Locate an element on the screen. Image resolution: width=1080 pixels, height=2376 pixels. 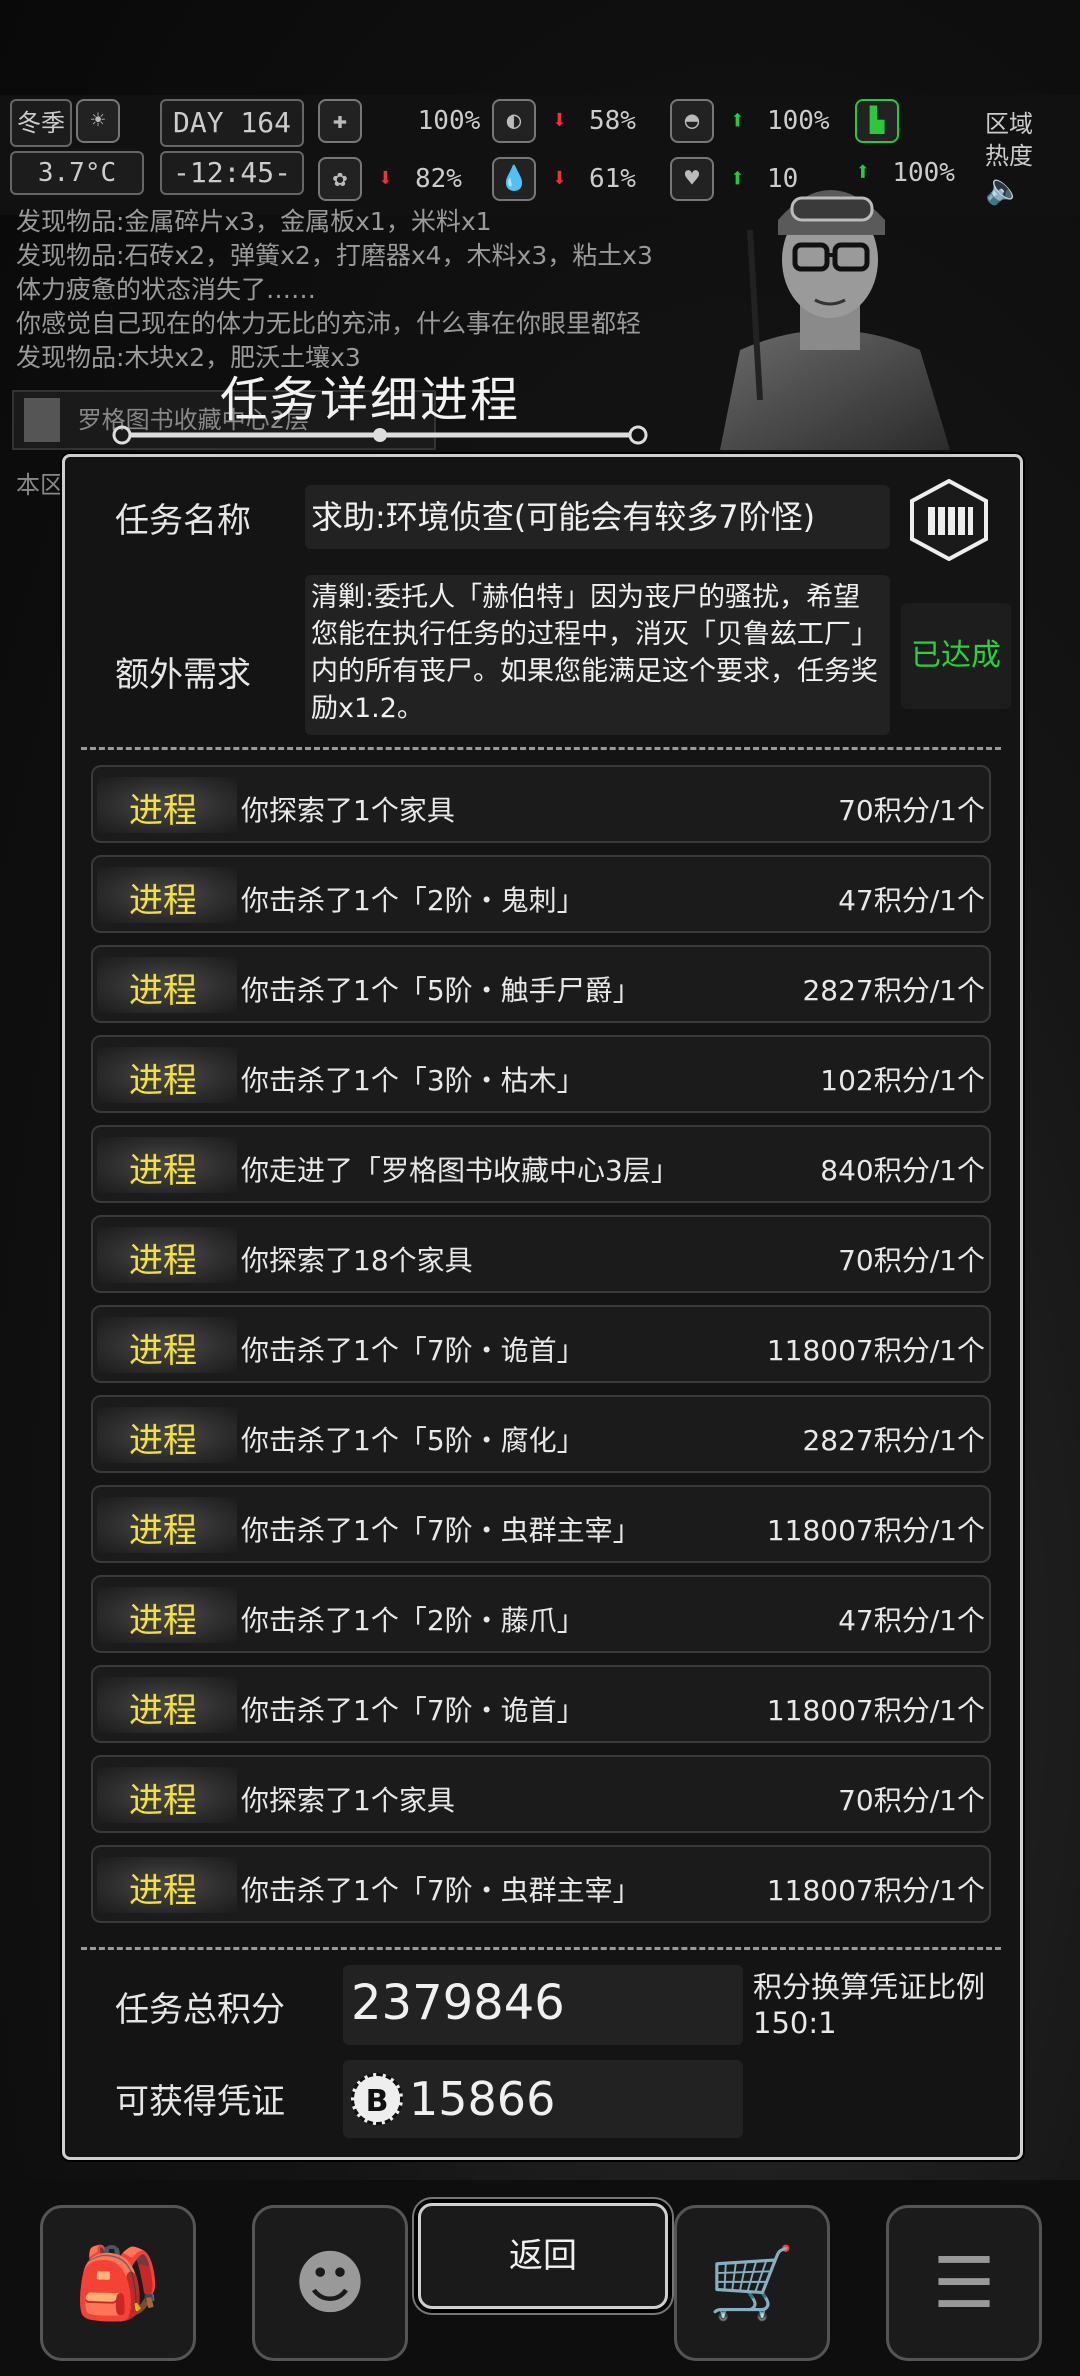
log-line: 你感觉自己现在的体力无比的充沛，什么事在你眼里都轻 is located at coordinates (329, 323).